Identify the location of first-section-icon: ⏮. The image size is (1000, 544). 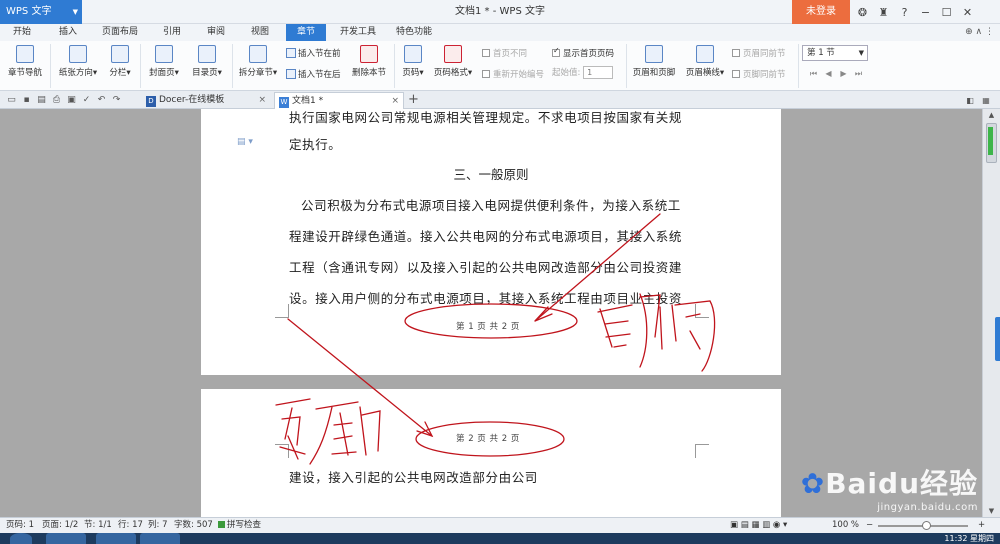
(813, 74).